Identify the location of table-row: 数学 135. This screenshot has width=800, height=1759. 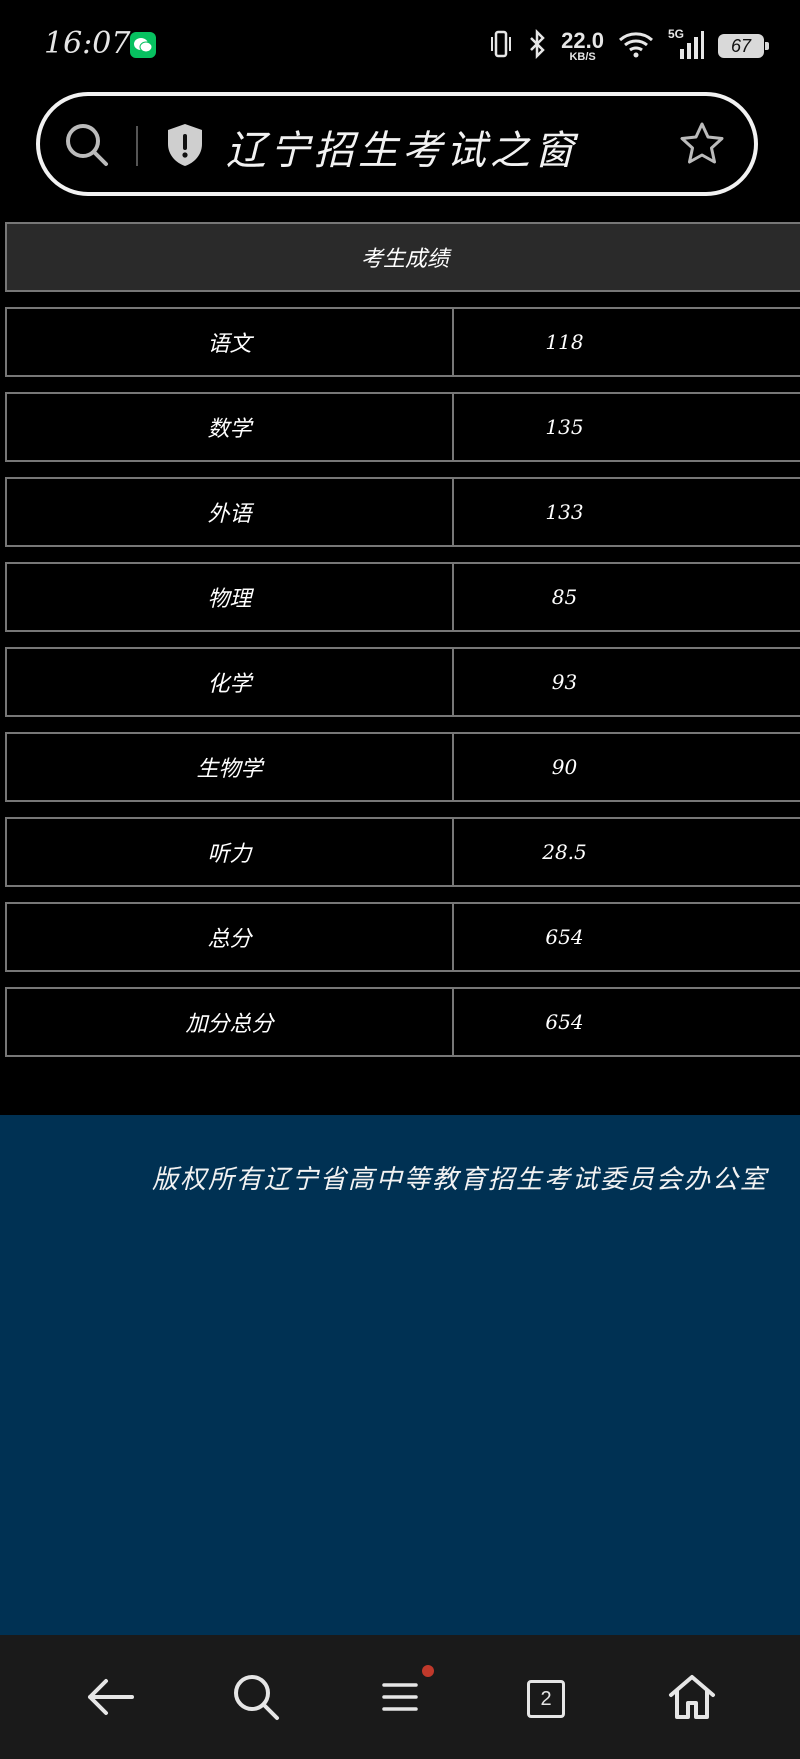
(402, 427).